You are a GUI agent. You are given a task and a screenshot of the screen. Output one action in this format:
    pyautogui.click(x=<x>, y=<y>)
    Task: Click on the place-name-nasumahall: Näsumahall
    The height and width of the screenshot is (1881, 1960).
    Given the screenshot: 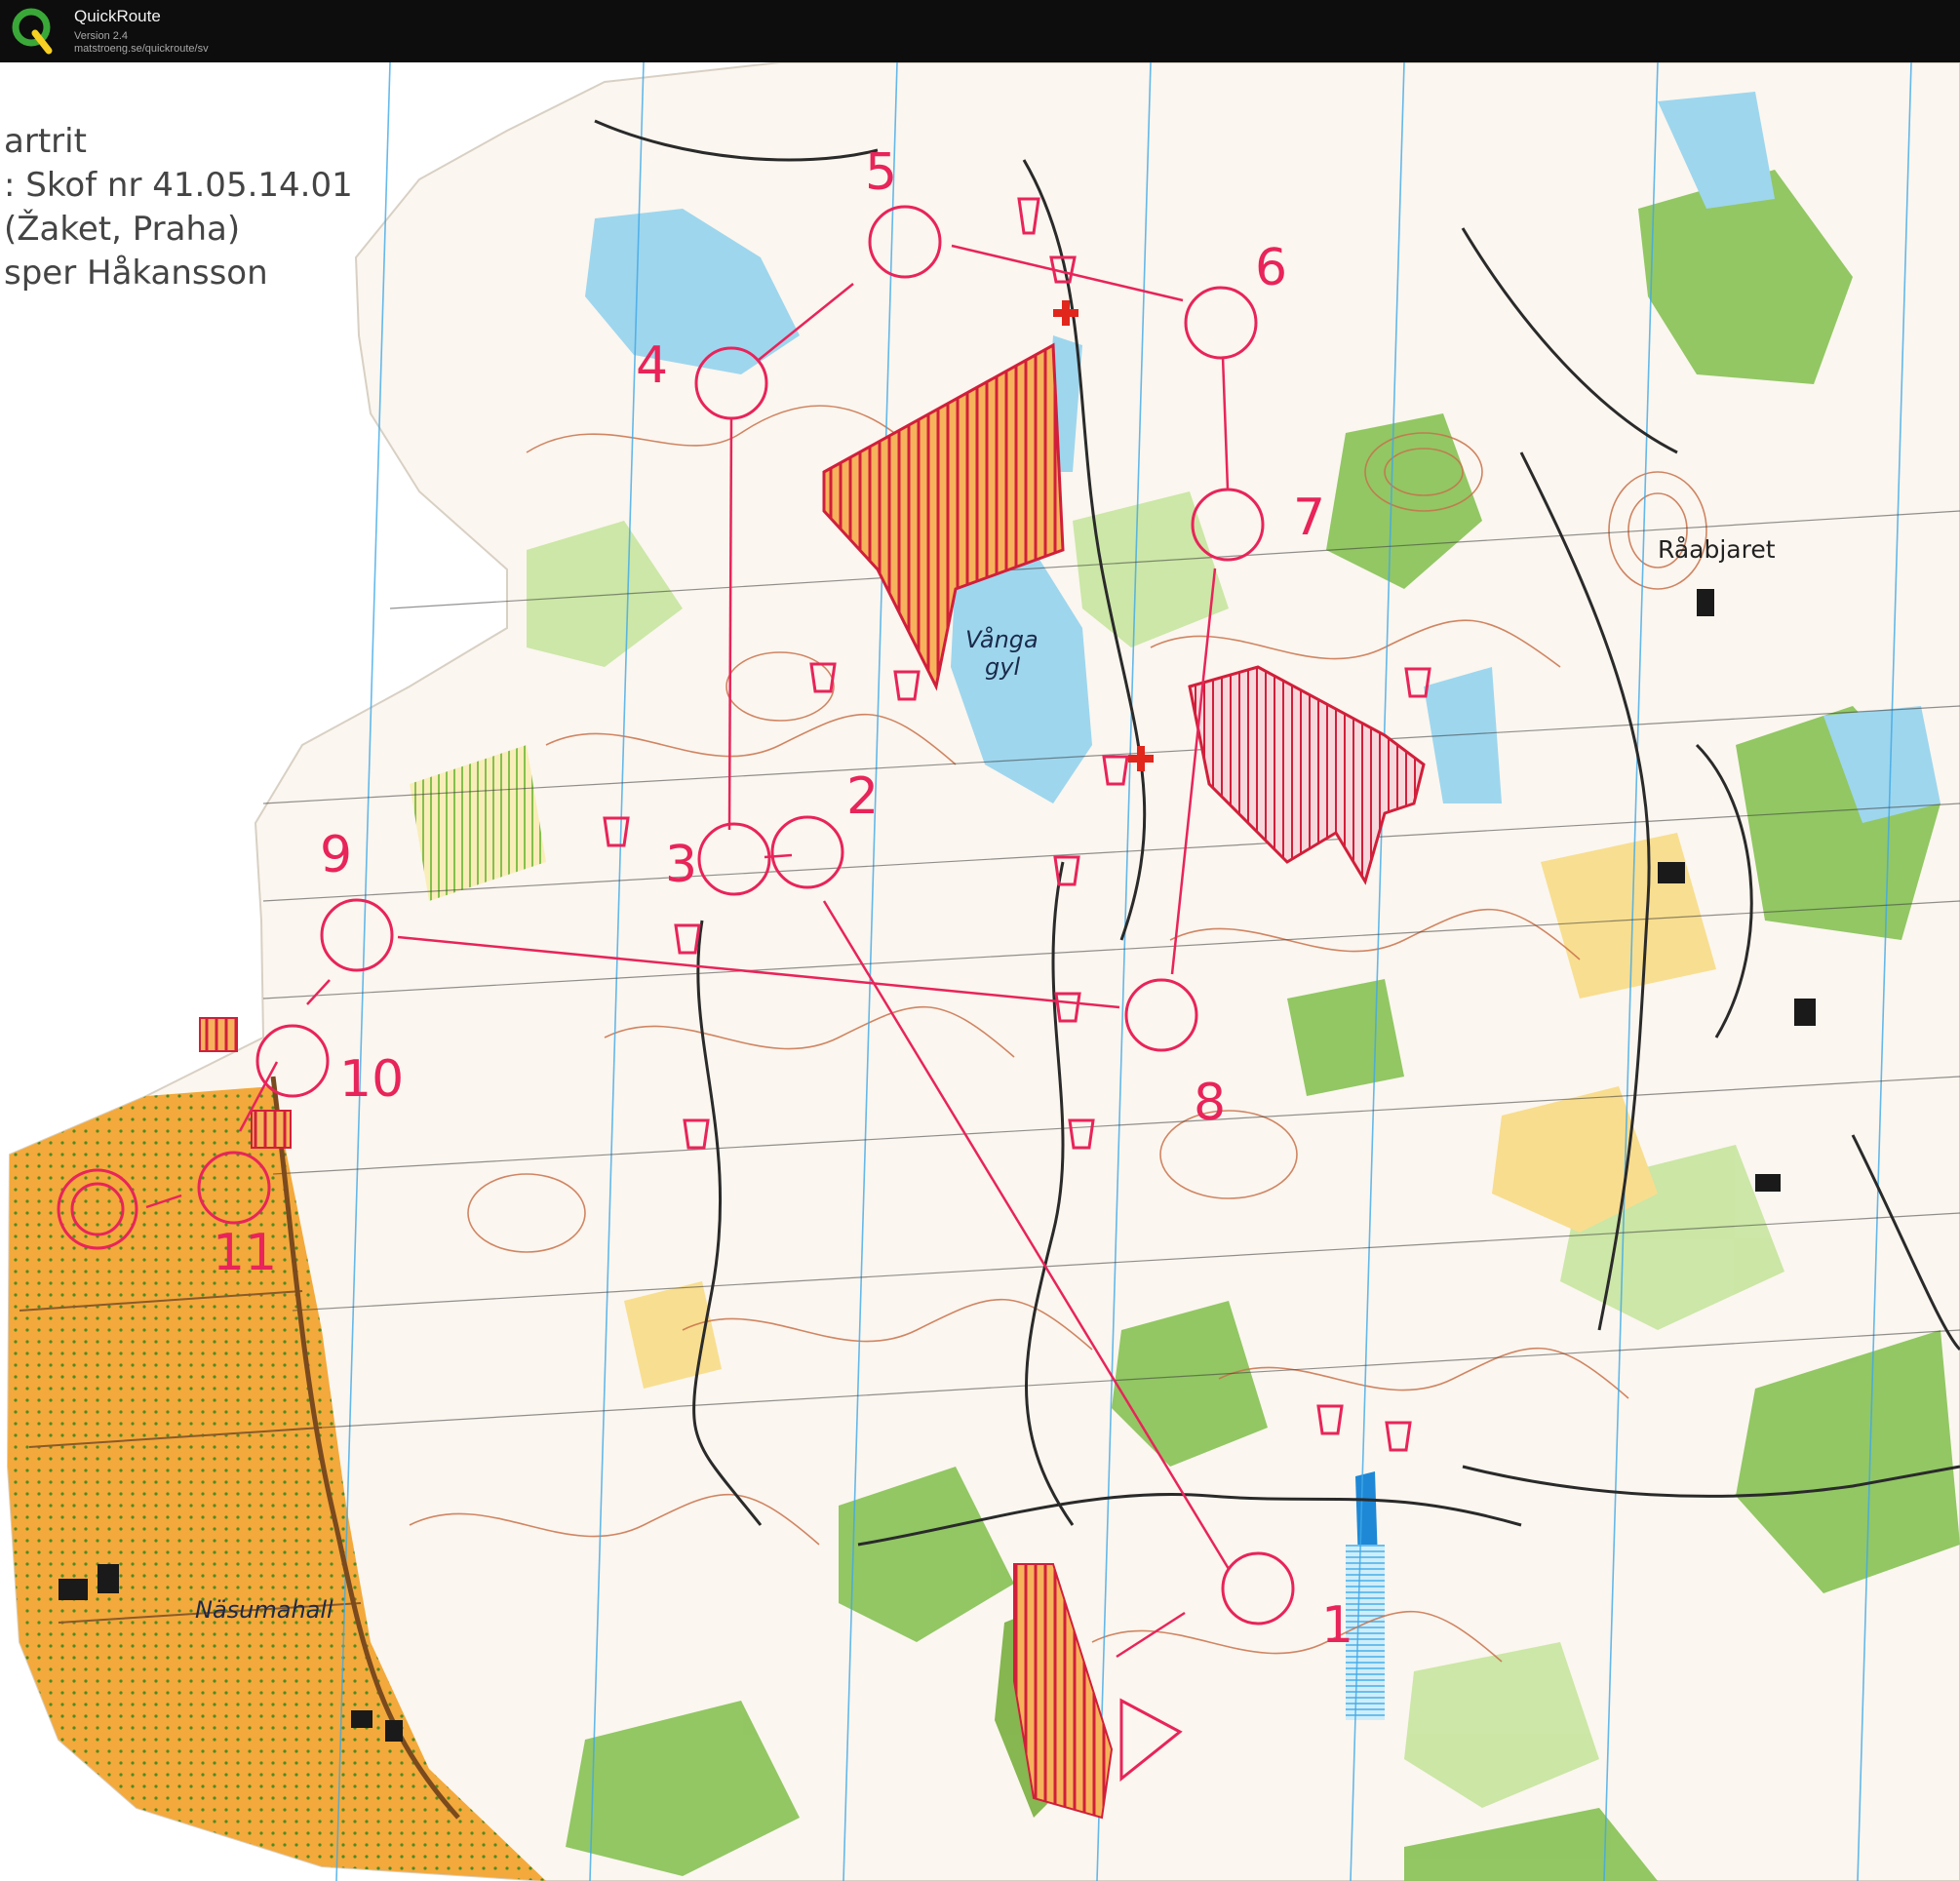 What is the action you would take?
    pyautogui.click(x=264, y=1610)
    